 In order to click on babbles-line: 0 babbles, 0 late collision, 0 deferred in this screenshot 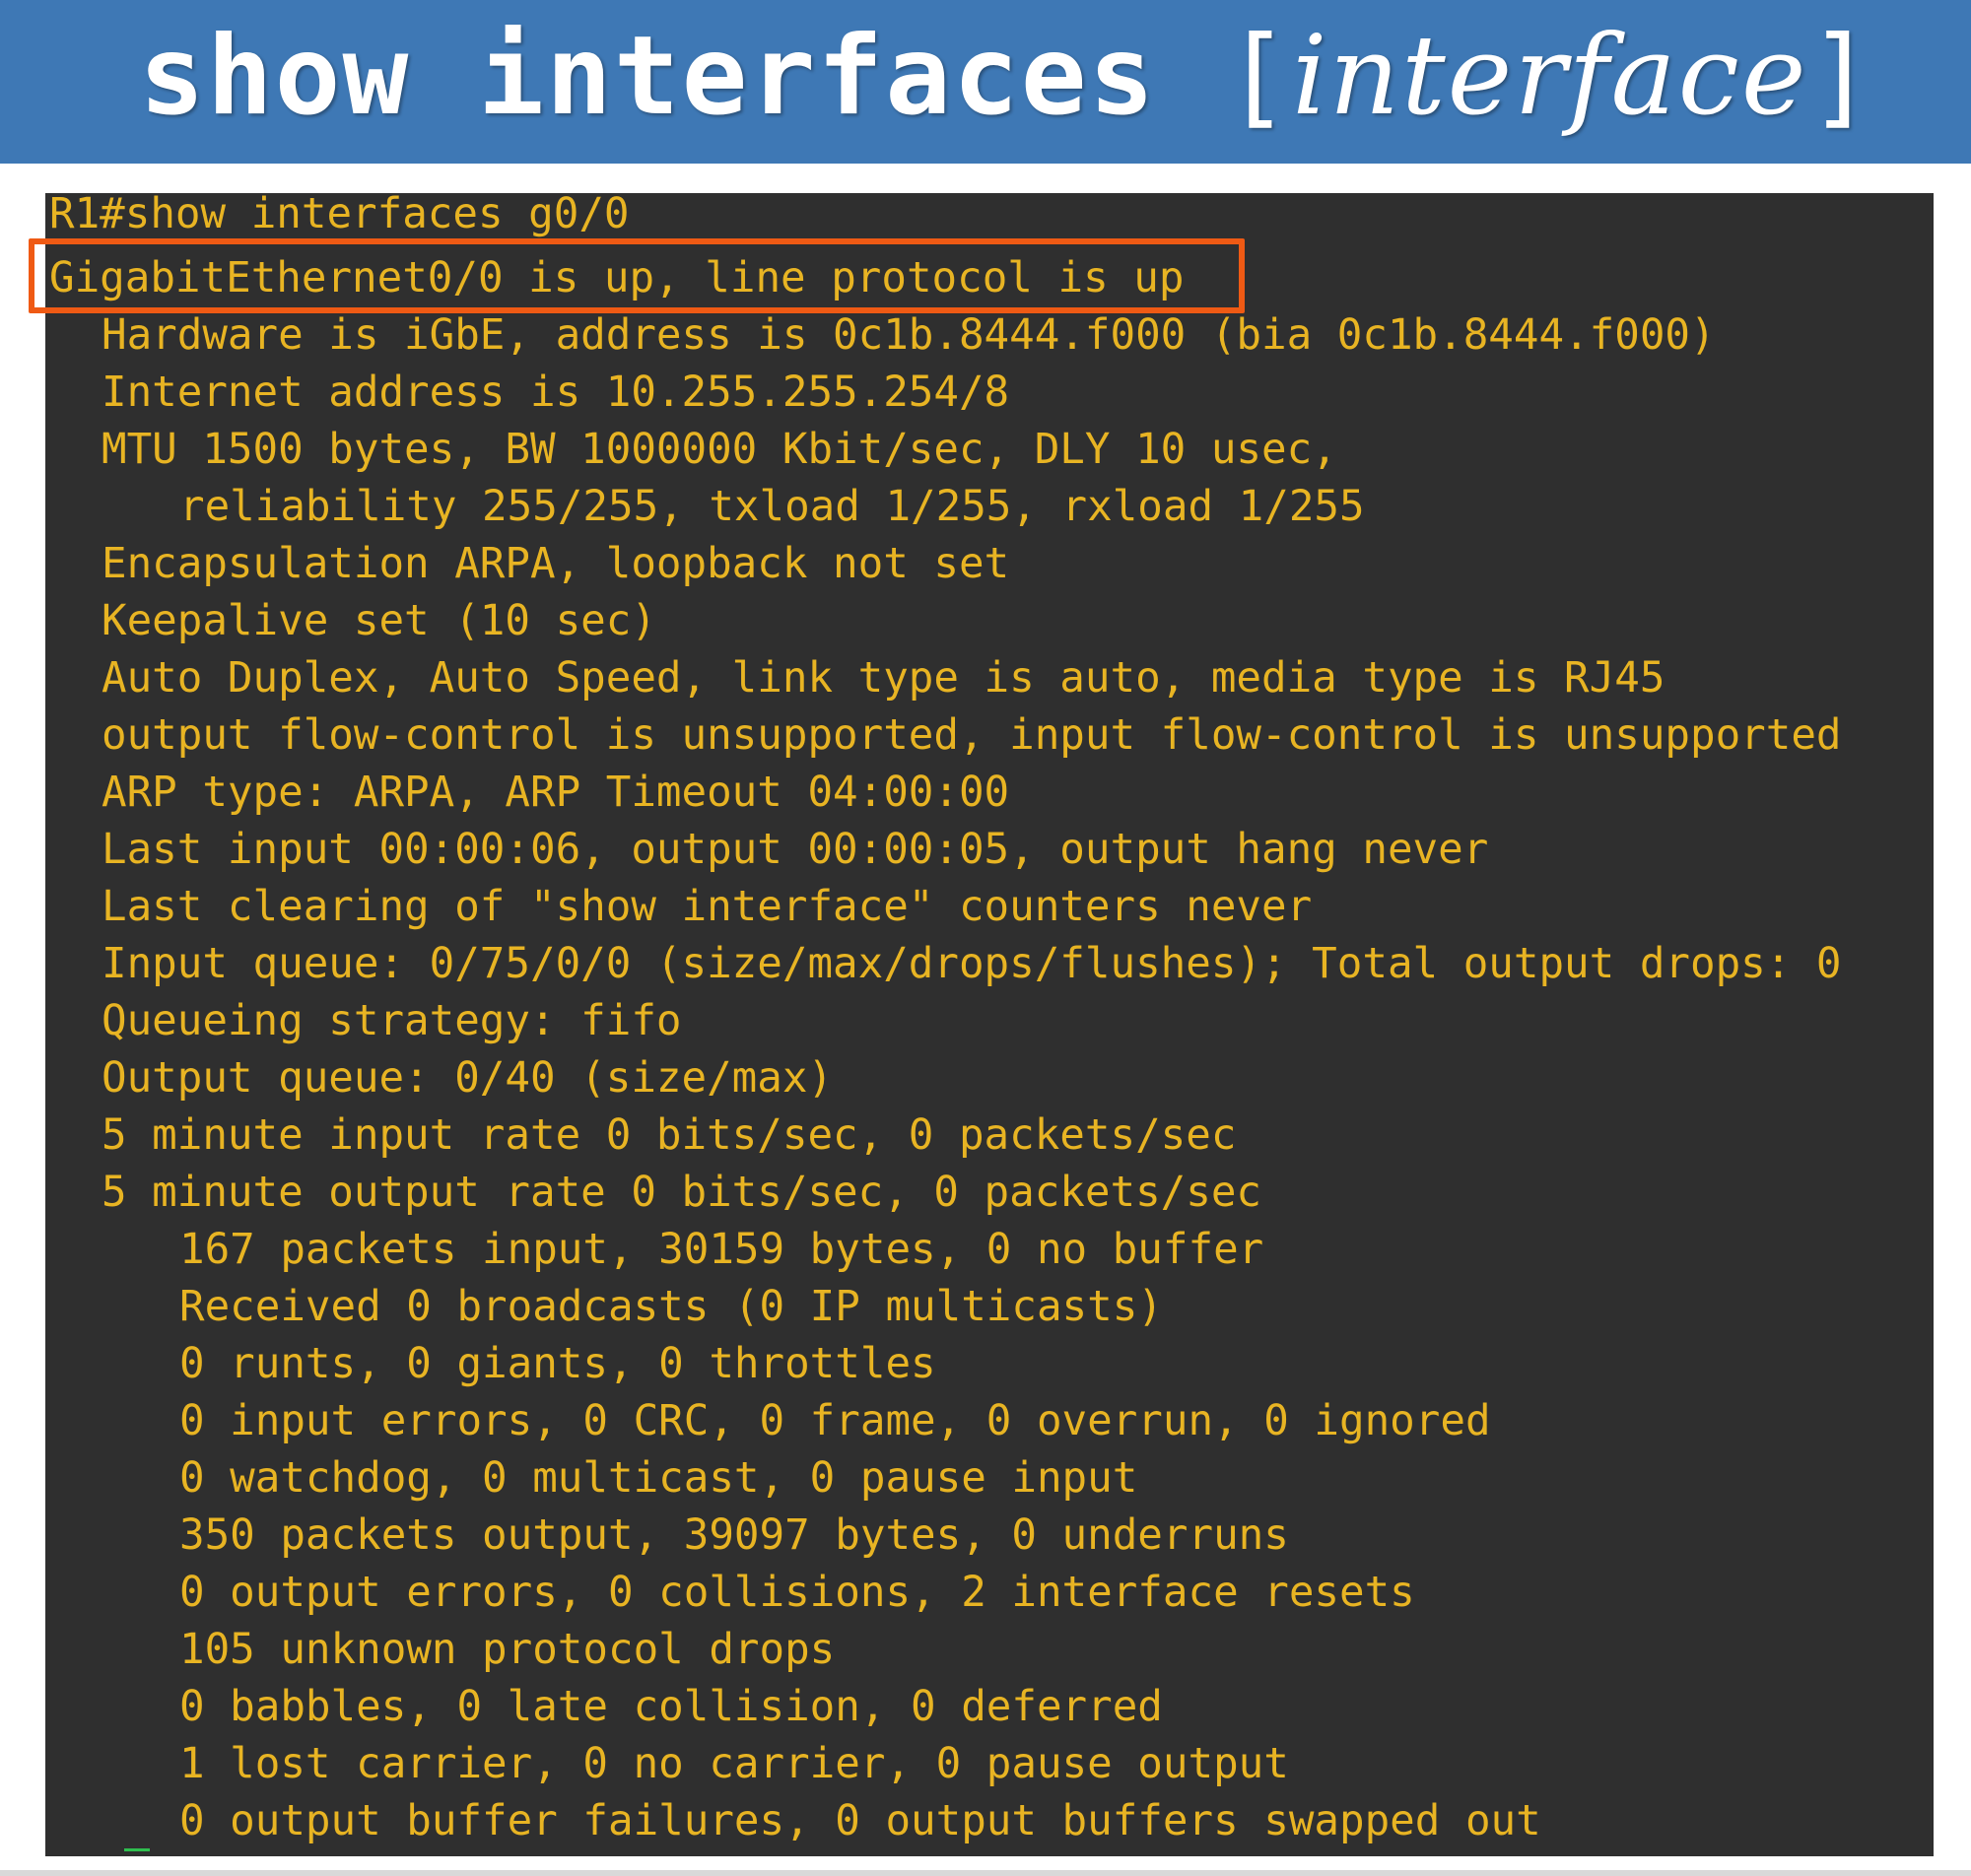, I will do `click(671, 1707)`.